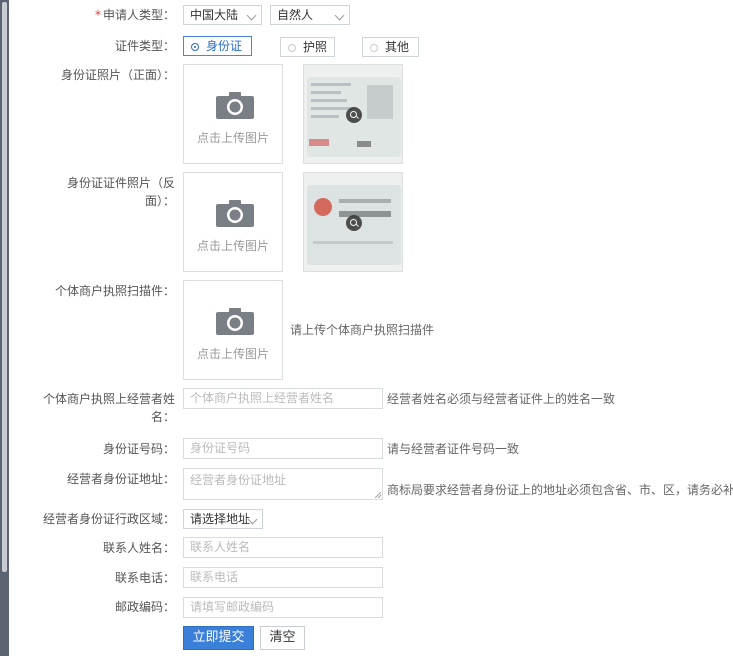 This screenshot has height=656, width=733. I want to click on id-front-preview, so click(353, 114).